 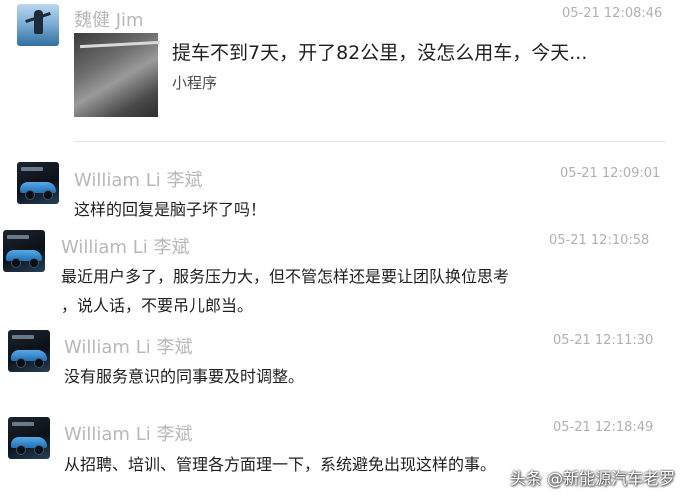 What do you see at coordinates (170, 209) in the screenshot?
I see `message-text: 这样的回复是脑子坏了吗！` at bounding box center [170, 209].